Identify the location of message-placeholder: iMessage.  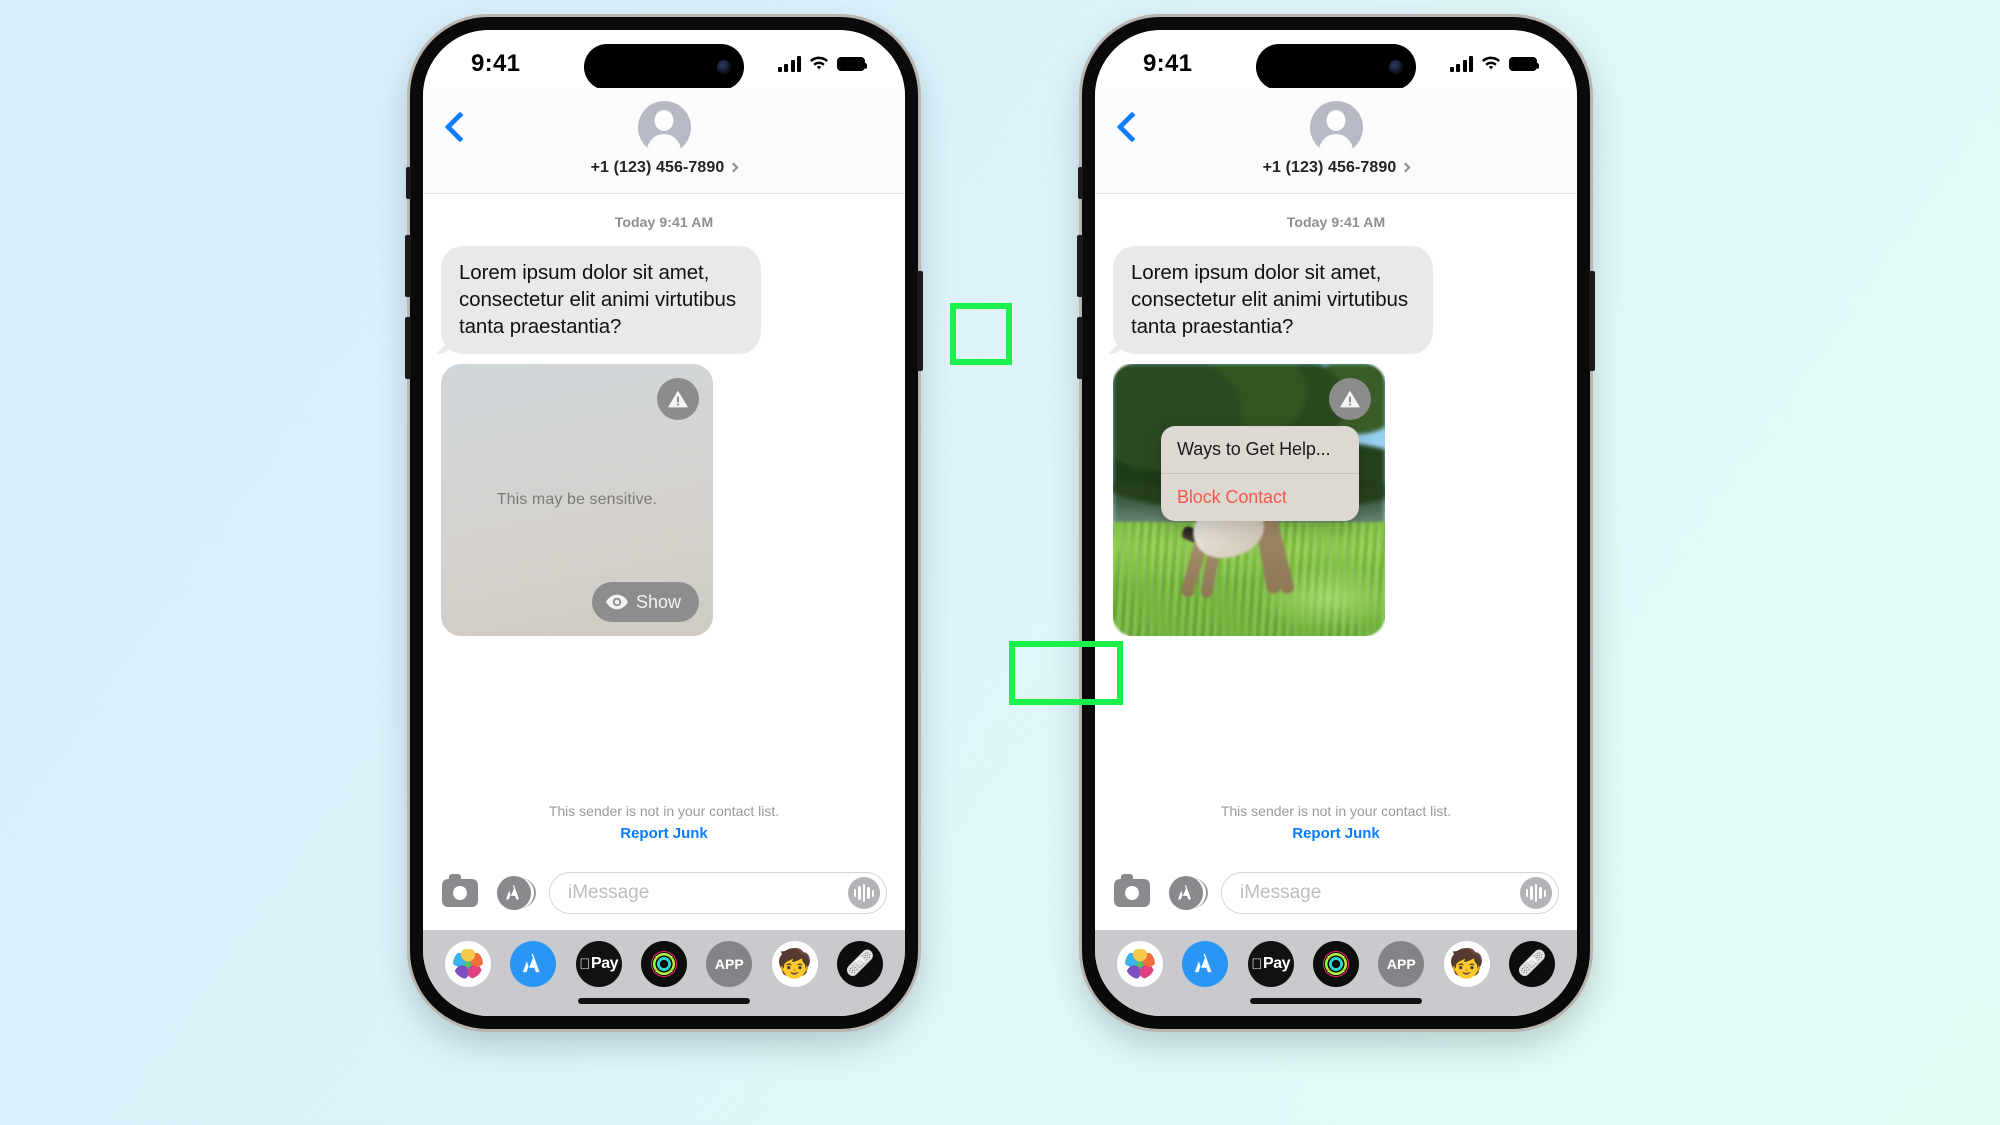
(1281, 892).